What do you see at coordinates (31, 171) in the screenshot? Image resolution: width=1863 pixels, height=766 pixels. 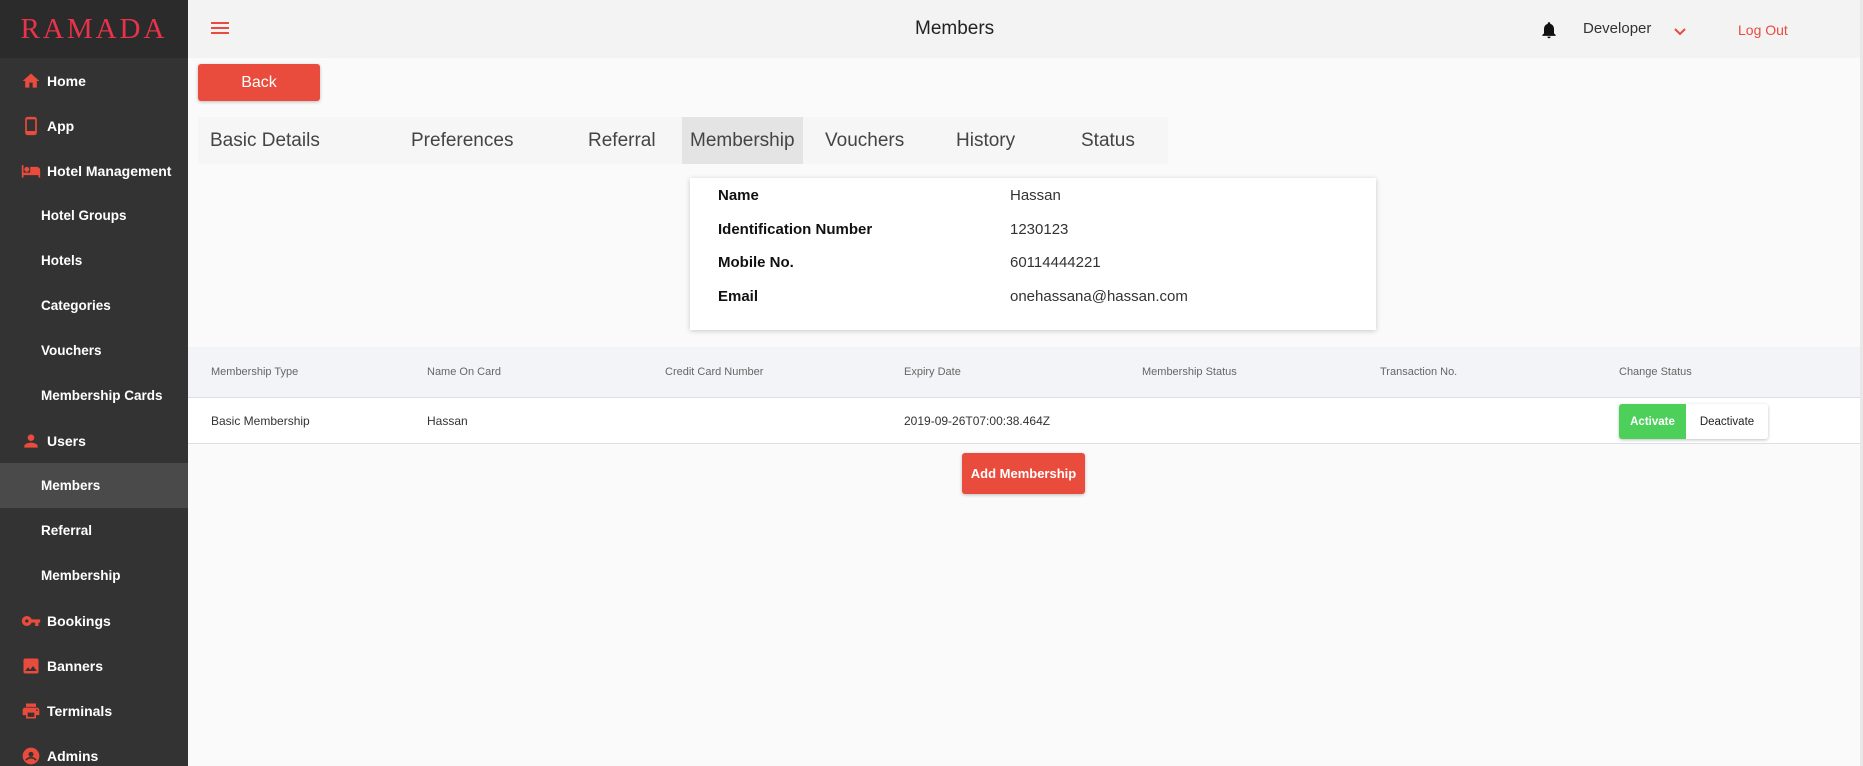 I see `bed-icon` at bounding box center [31, 171].